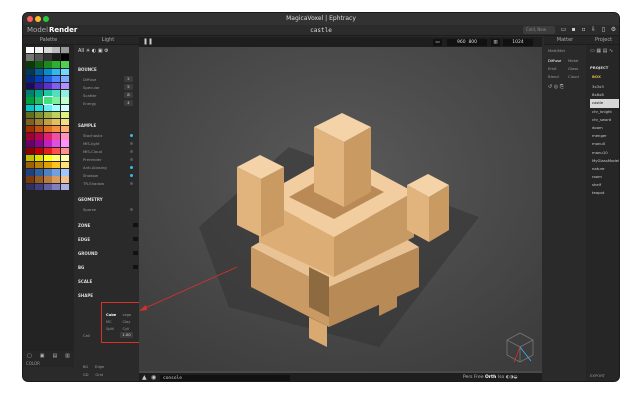  What do you see at coordinates (556, 50) in the screenshot?
I see `matter-tab: Matt/Met` at bounding box center [556, 50].